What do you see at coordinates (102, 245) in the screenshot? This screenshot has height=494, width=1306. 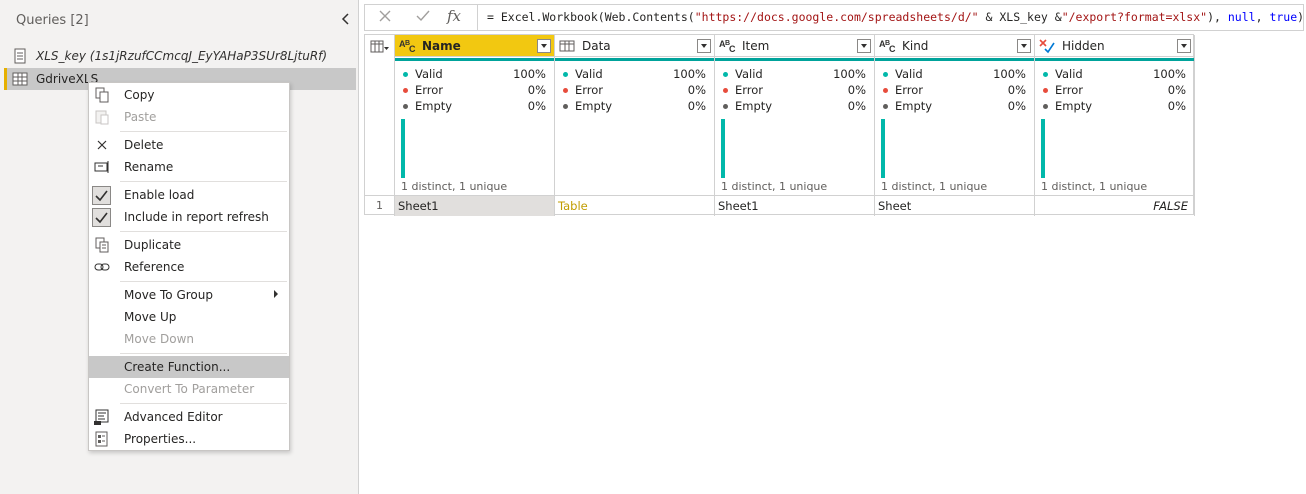 I see `duplicate-icon` at bounding box center [102, 245].